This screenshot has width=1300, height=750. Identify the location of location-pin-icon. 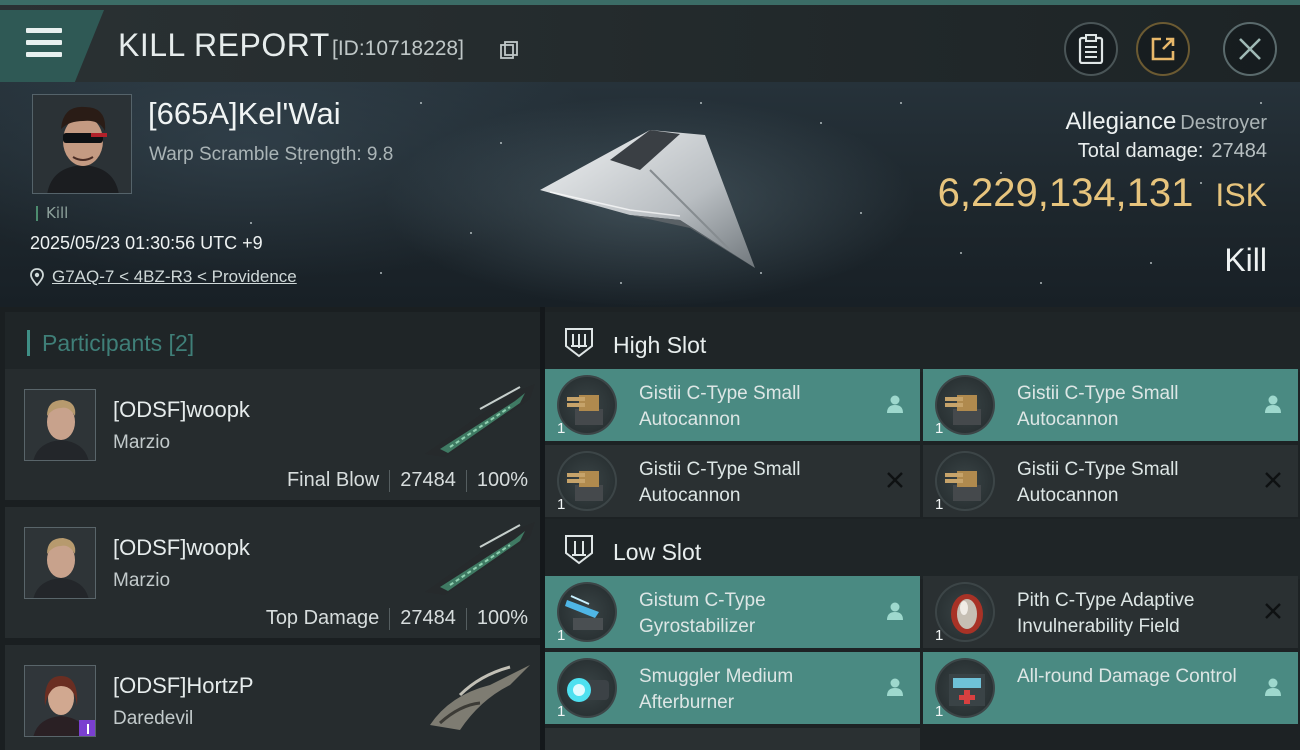
(37, 277).